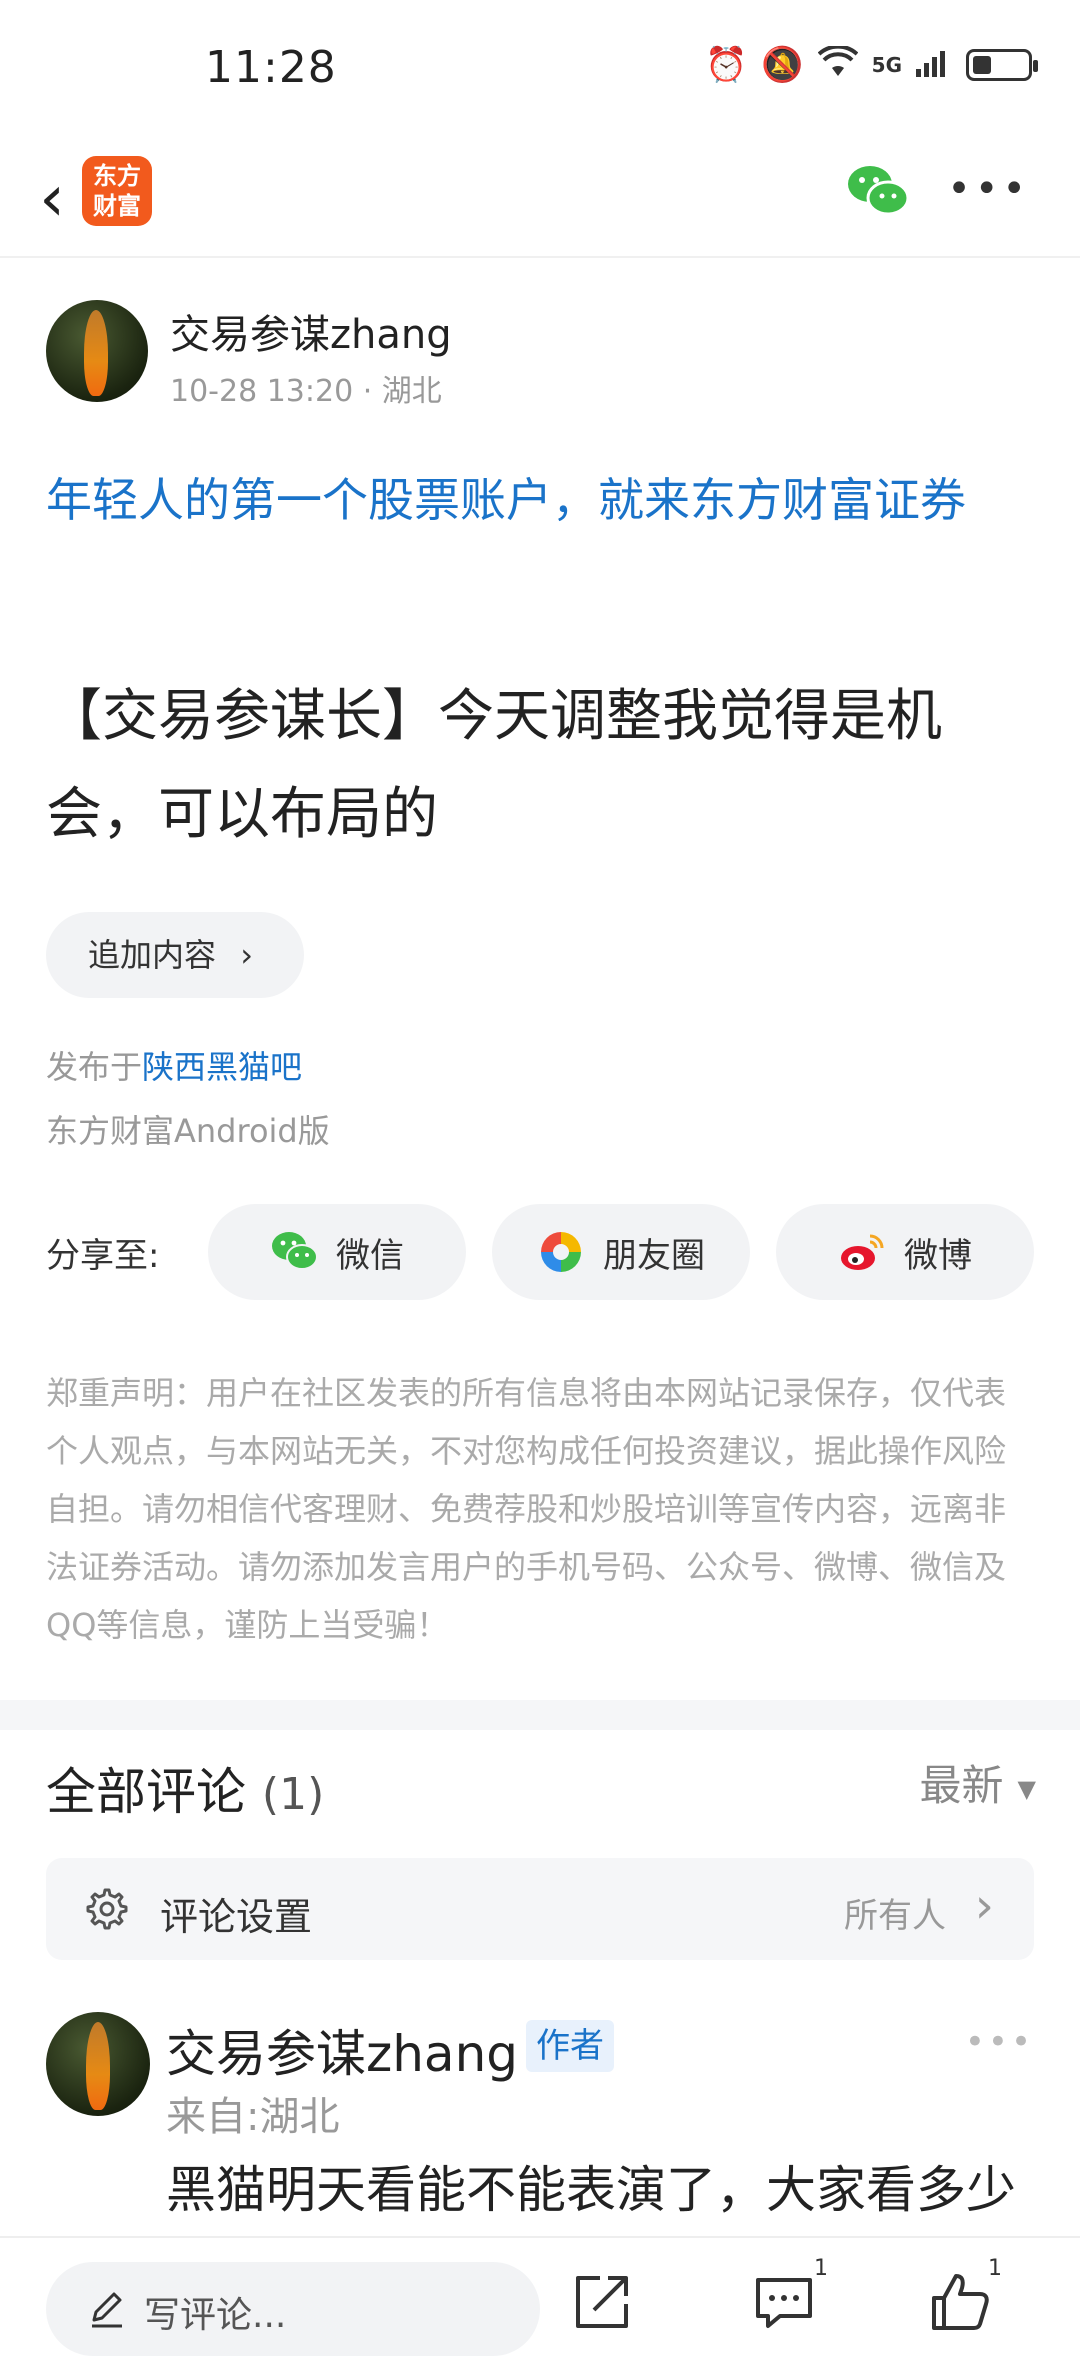 Image resolution: width=1080 pixels, height=2376 pixels. I want to click on more-options-icon: •••, so click(988, 189).